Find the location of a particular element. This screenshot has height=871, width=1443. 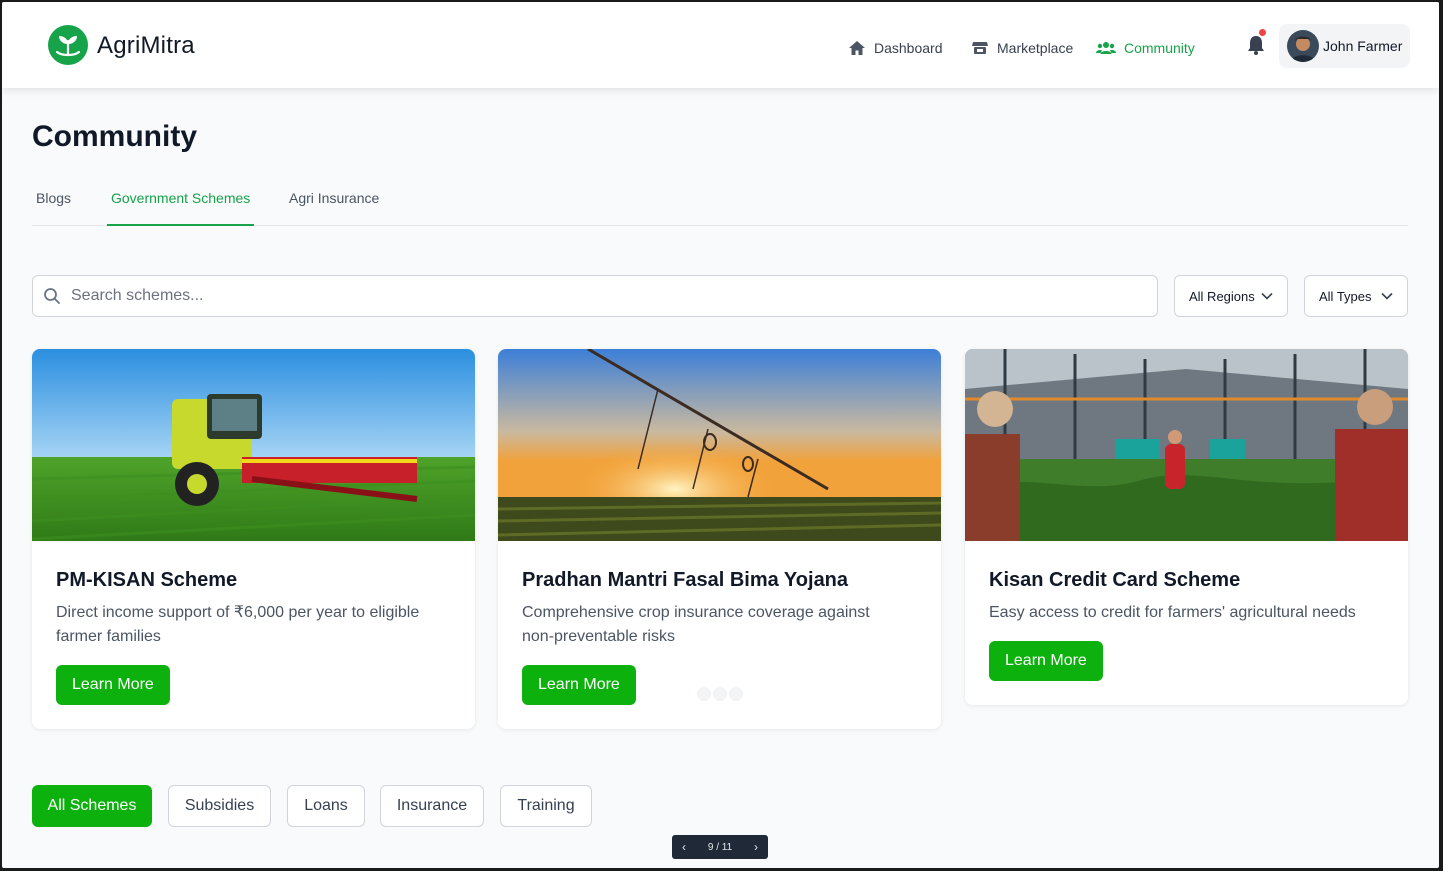

category-training: Training is located at coordinates (546, 806).